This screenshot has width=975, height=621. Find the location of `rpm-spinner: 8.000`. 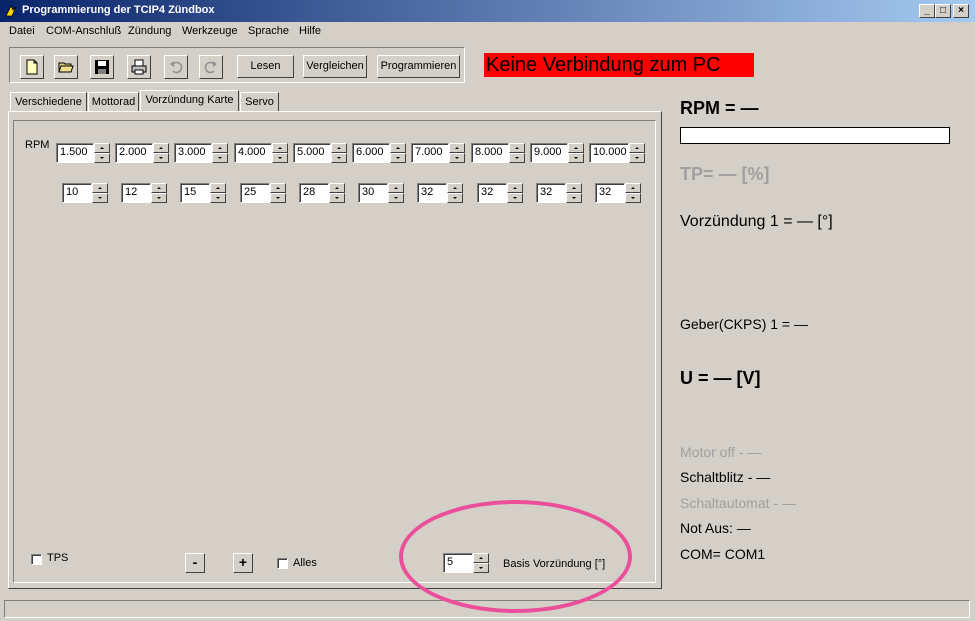

rpm-spinner: 8.000 is located at coordinates (498, 153).